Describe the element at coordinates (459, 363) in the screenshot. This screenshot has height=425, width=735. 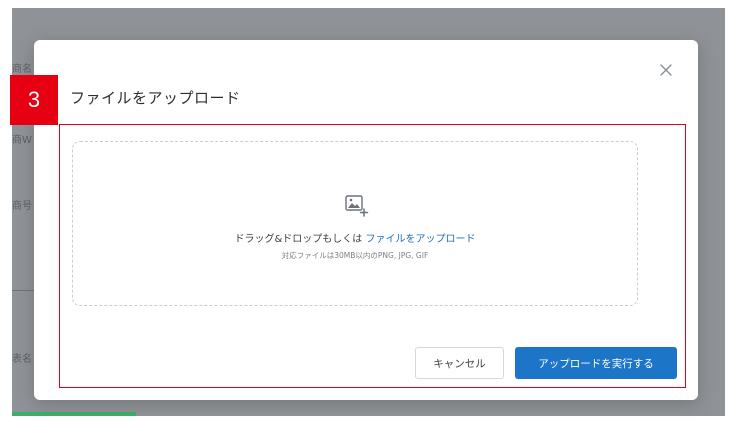
I see `cancel-button: キャンセル` at that location.